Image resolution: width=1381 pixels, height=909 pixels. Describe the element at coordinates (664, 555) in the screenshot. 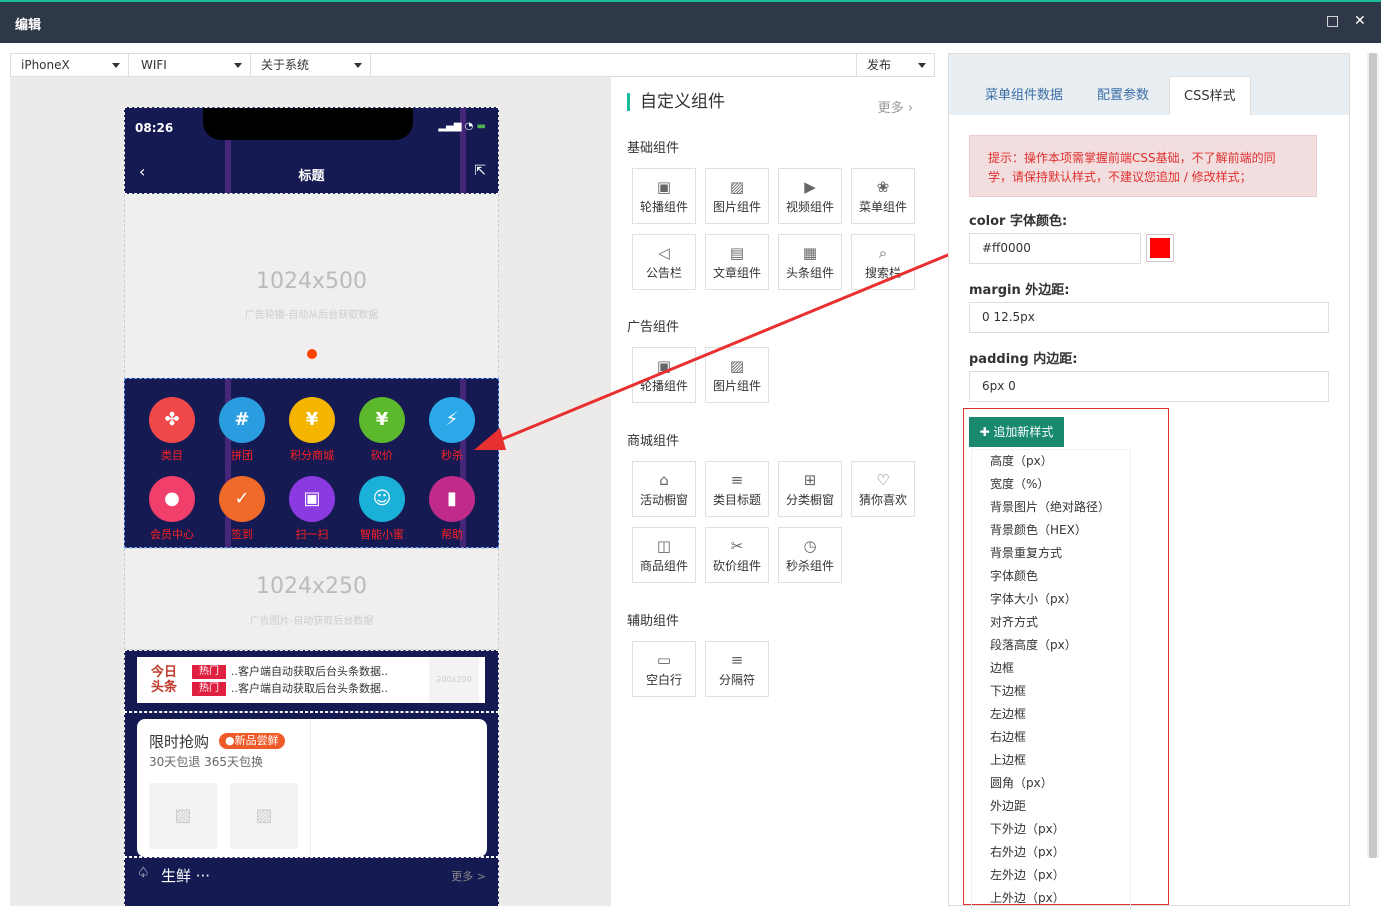

I see `component-card: ◫ 商品组件` at that location.